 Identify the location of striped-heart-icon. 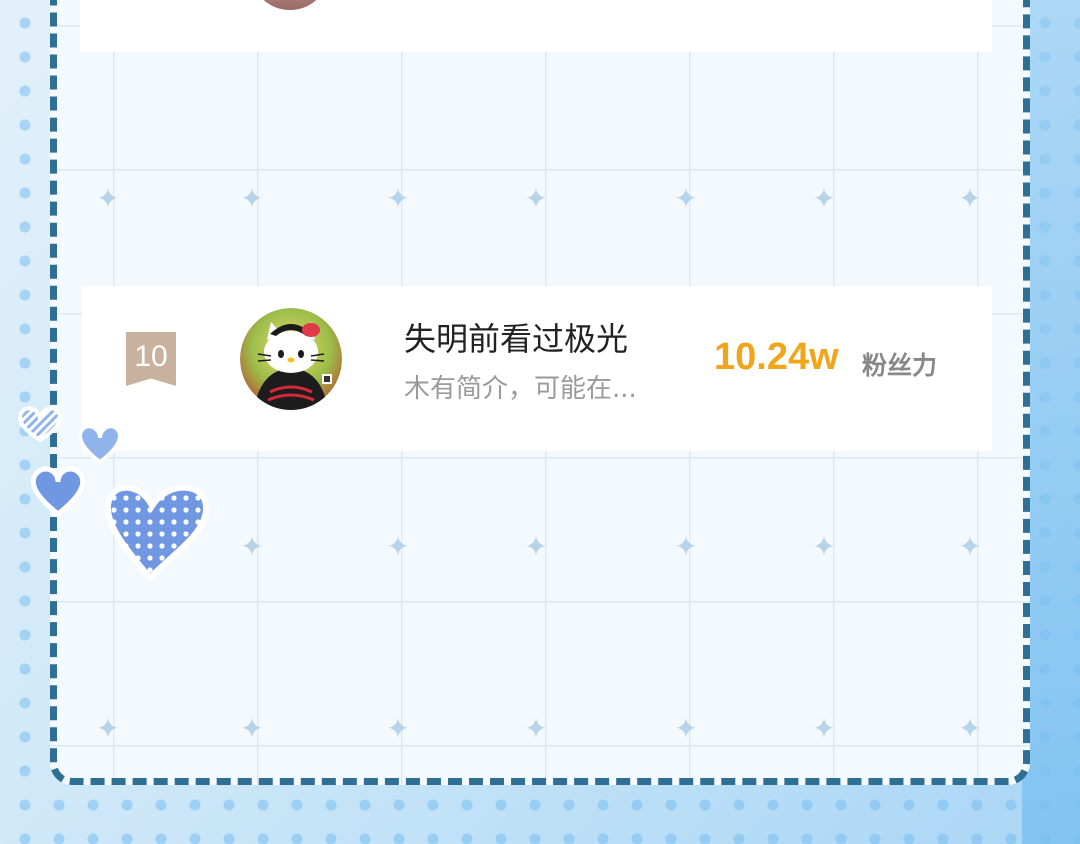
(40, 424).